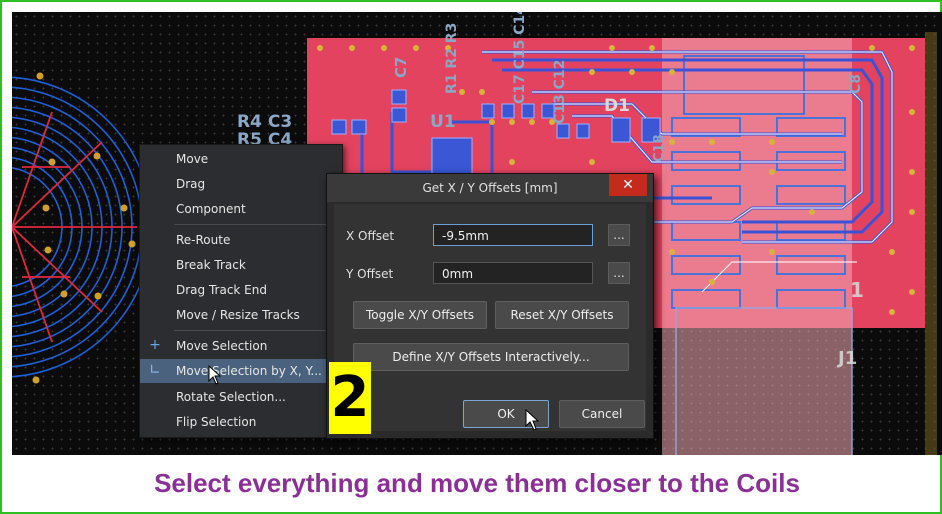 The width and height of the screenshot is (942, 514). I want to click on close-icon: ✕, so click(628, 185).